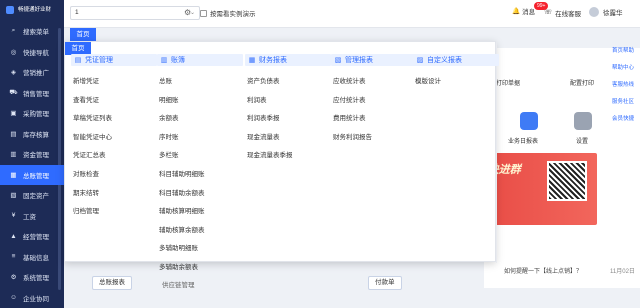 The width and height of the screenshot is (640, 308). I want to click on menu-column-title: 账簿, so click(178, 60).